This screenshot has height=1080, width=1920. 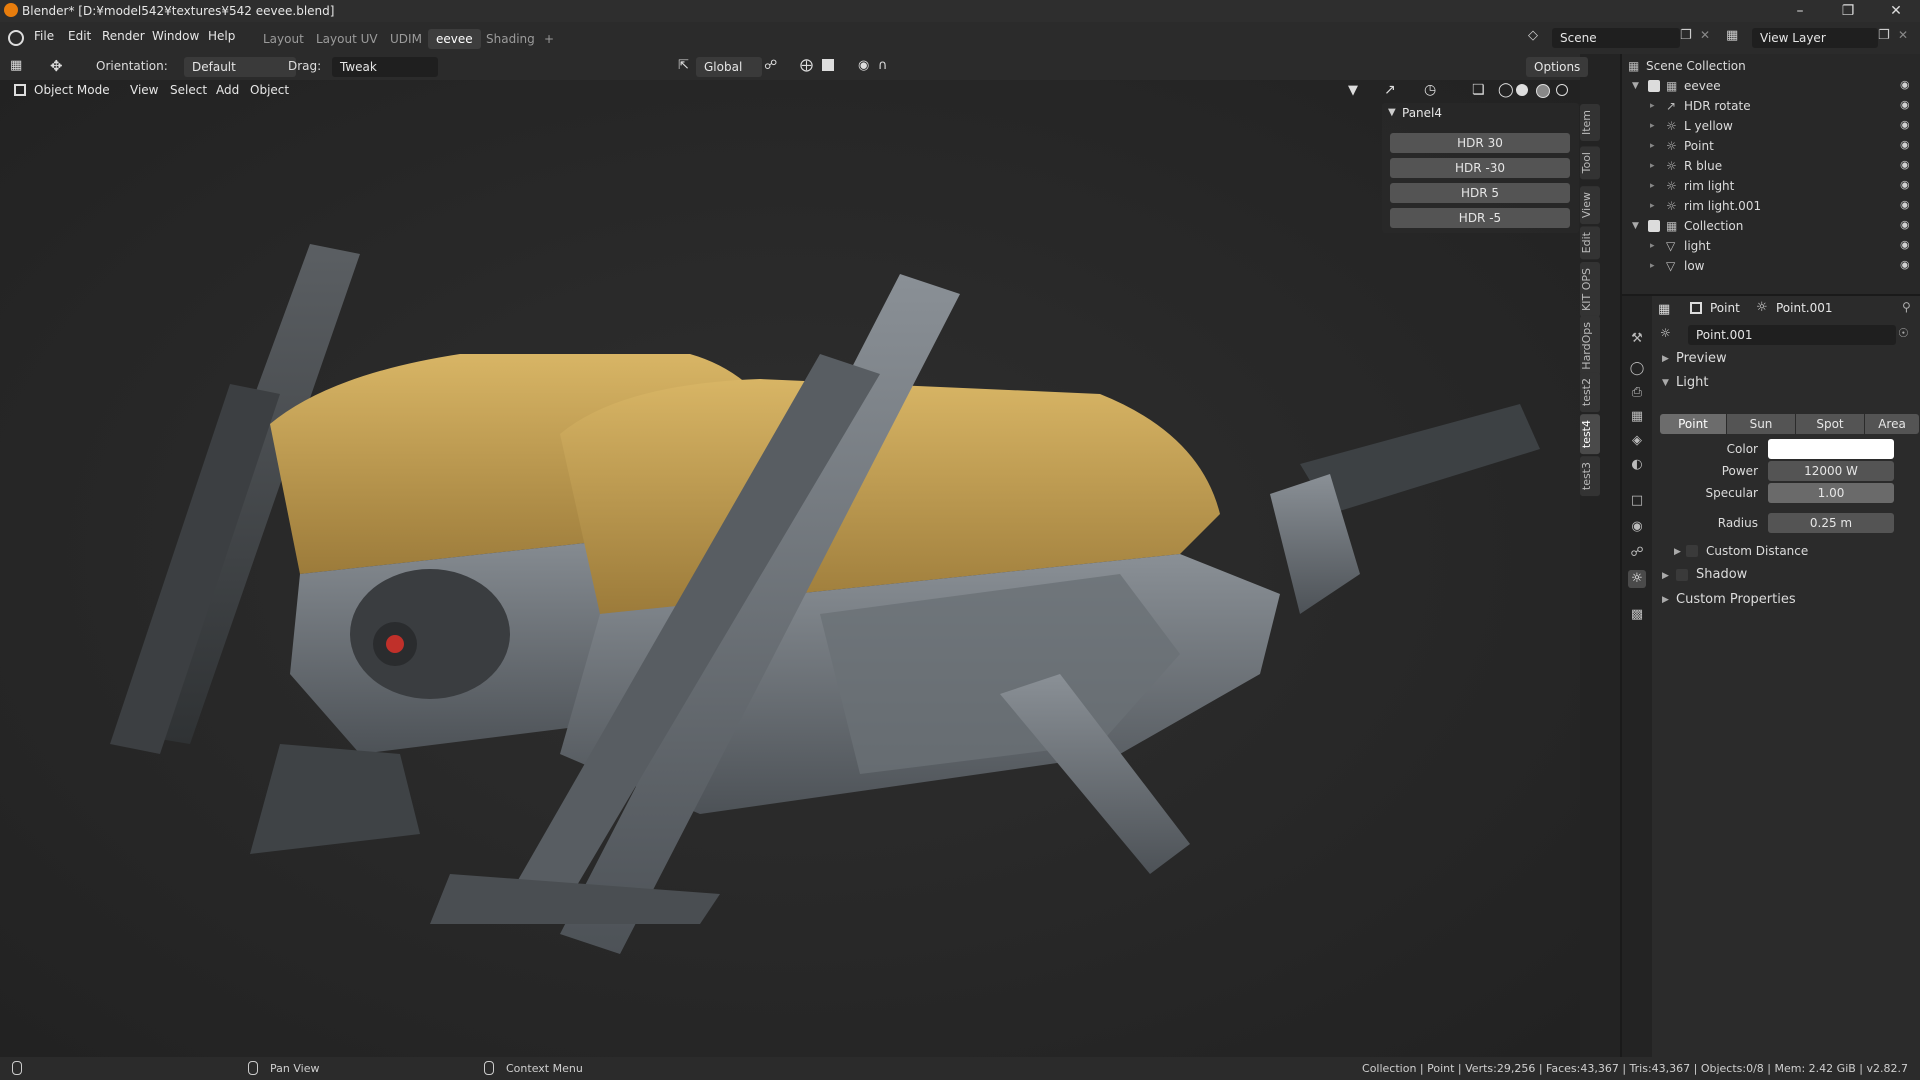 What do you see at coordinates (1686, 35) in the screenshot?
I see `new-scene-icon: ❐` at bounding box center [1686, 35].